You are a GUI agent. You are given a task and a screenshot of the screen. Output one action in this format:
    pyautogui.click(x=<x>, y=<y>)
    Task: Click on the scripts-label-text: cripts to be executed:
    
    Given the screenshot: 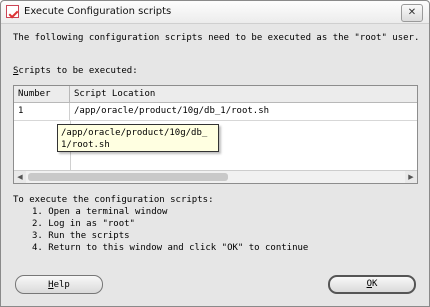 What is the action you would take?
    pyautogui.click(x=78, y=71)
    